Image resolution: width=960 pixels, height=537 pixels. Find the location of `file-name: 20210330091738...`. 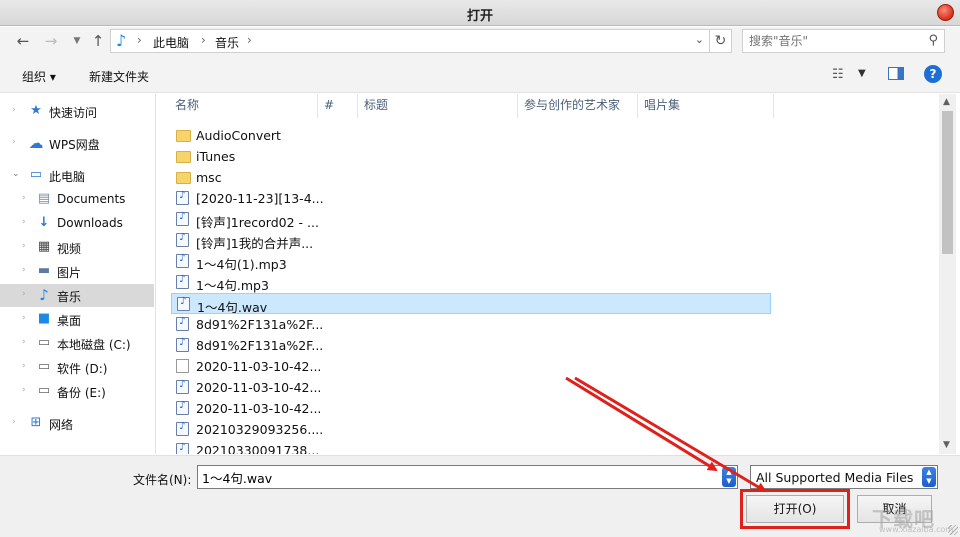

file-name: 20210330091738... is located at coordinates (258, 448).